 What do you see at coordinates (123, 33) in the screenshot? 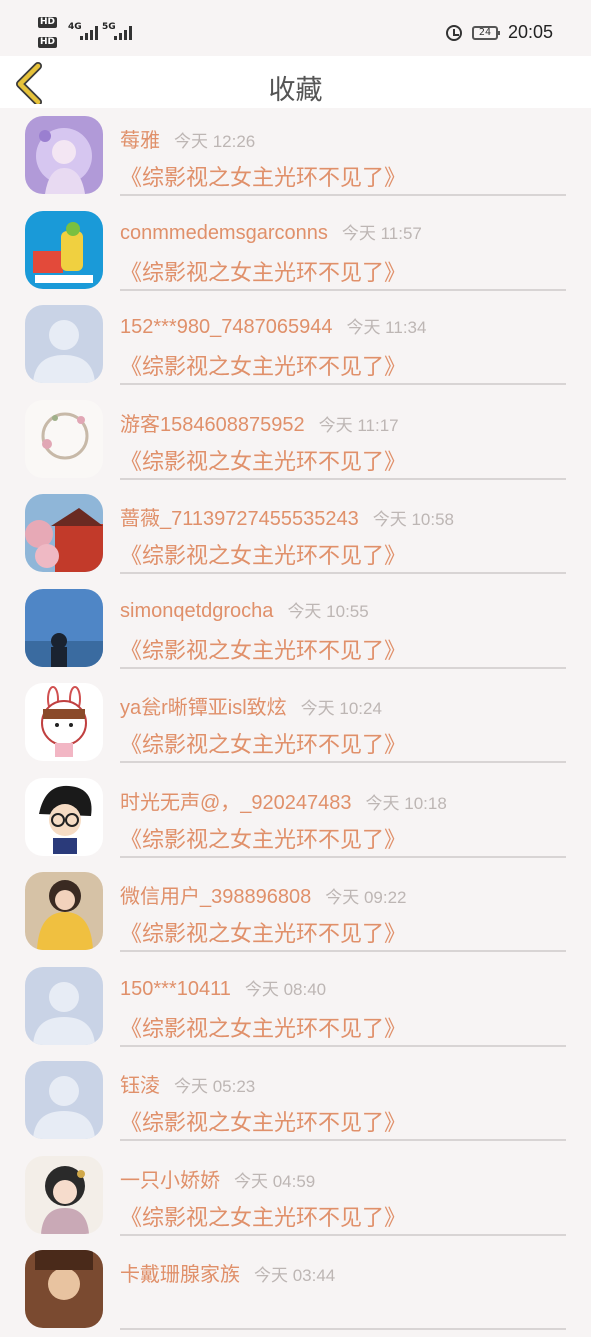
I see `signal-bars-2-icon` at bounding box center [123, 33].